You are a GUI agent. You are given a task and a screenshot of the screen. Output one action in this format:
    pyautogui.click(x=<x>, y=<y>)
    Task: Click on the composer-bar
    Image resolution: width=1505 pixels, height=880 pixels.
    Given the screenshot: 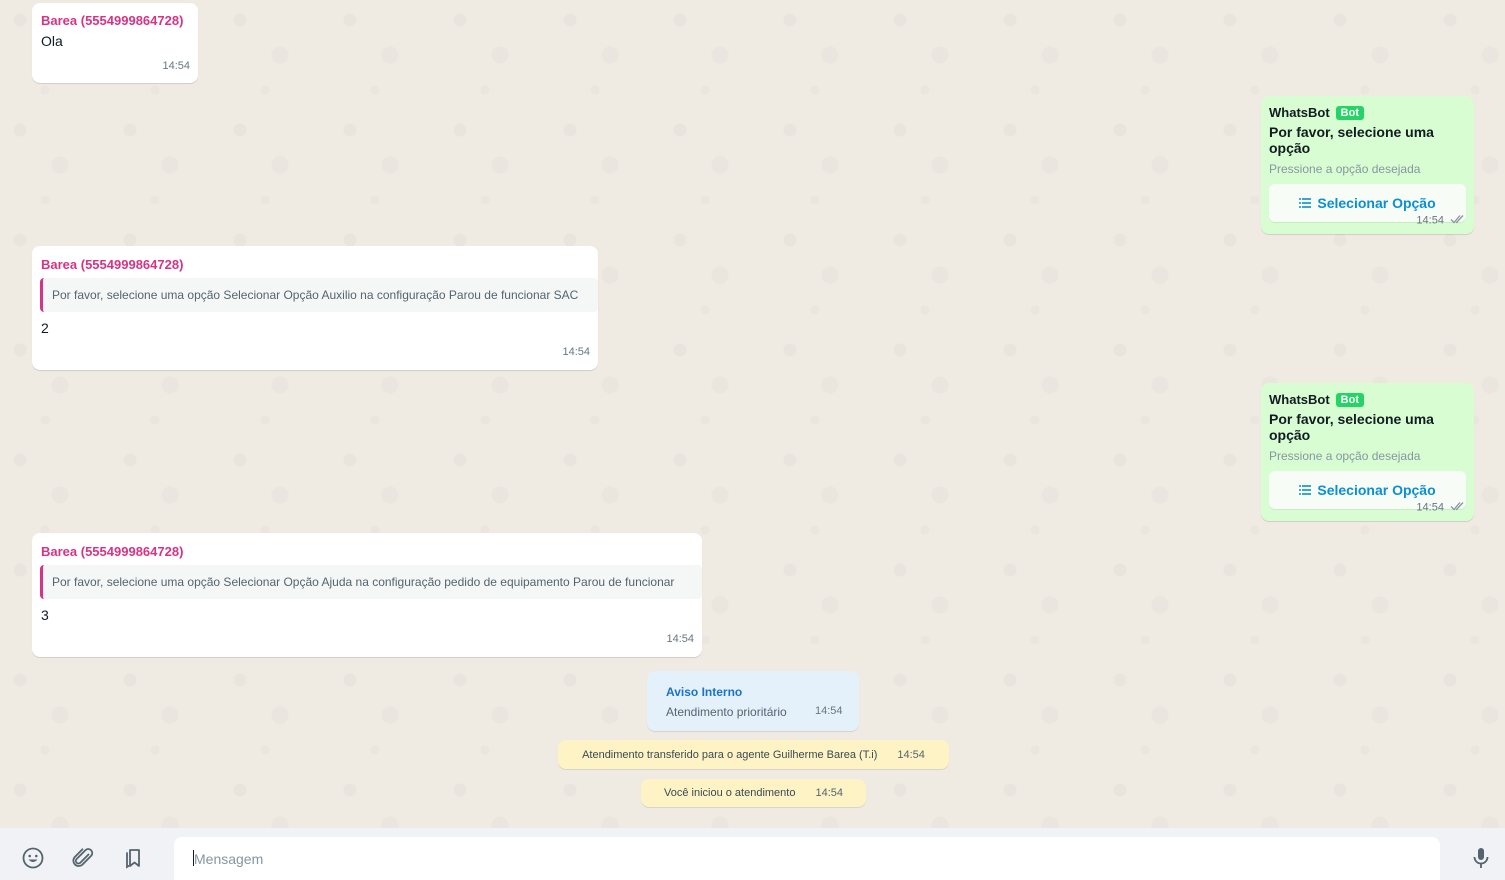 What is the action you would take?
    pyautogui.click(x=752, y=854)
    